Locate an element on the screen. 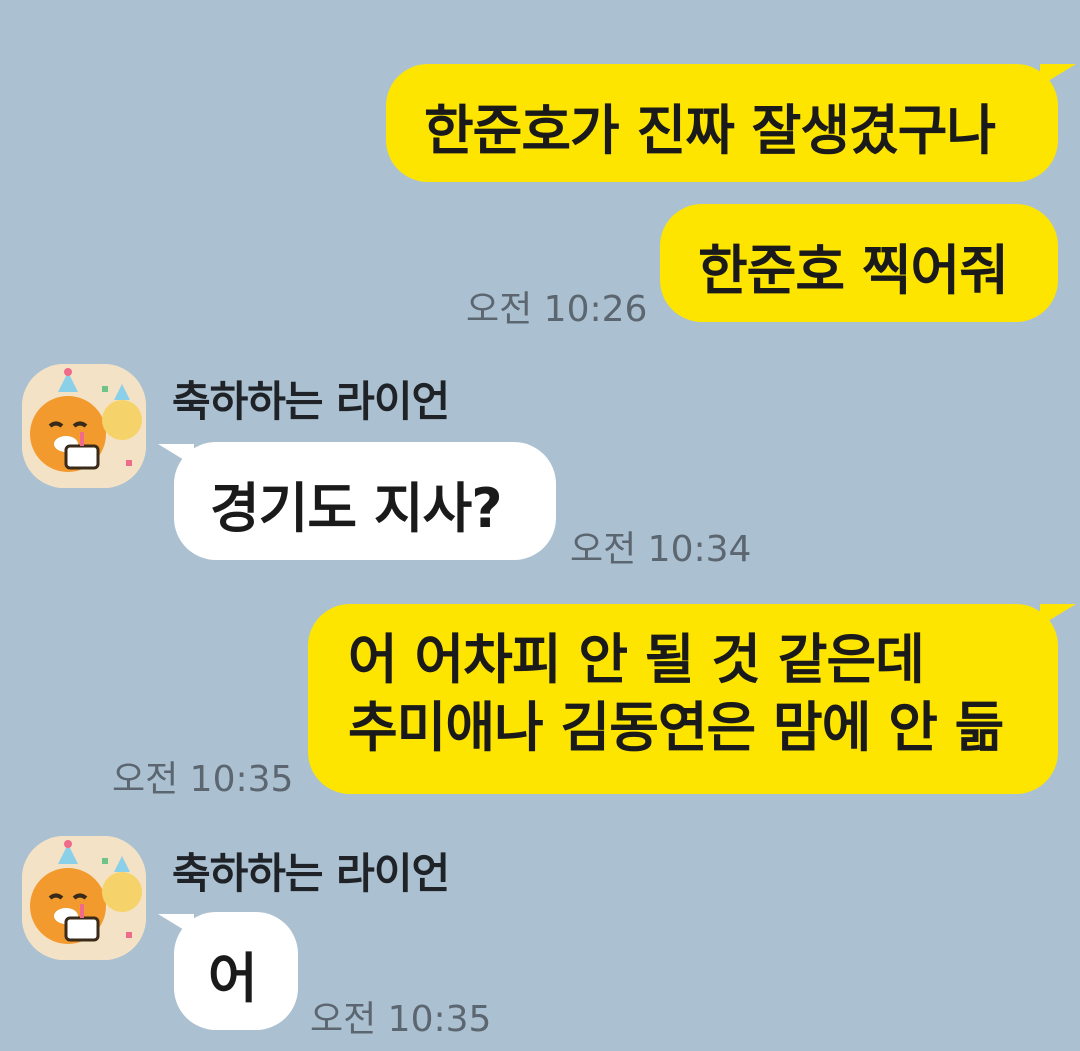  my-message-bubble: 한준호가 진짜 잘생겼구나 is located at coordinates (722, 123).